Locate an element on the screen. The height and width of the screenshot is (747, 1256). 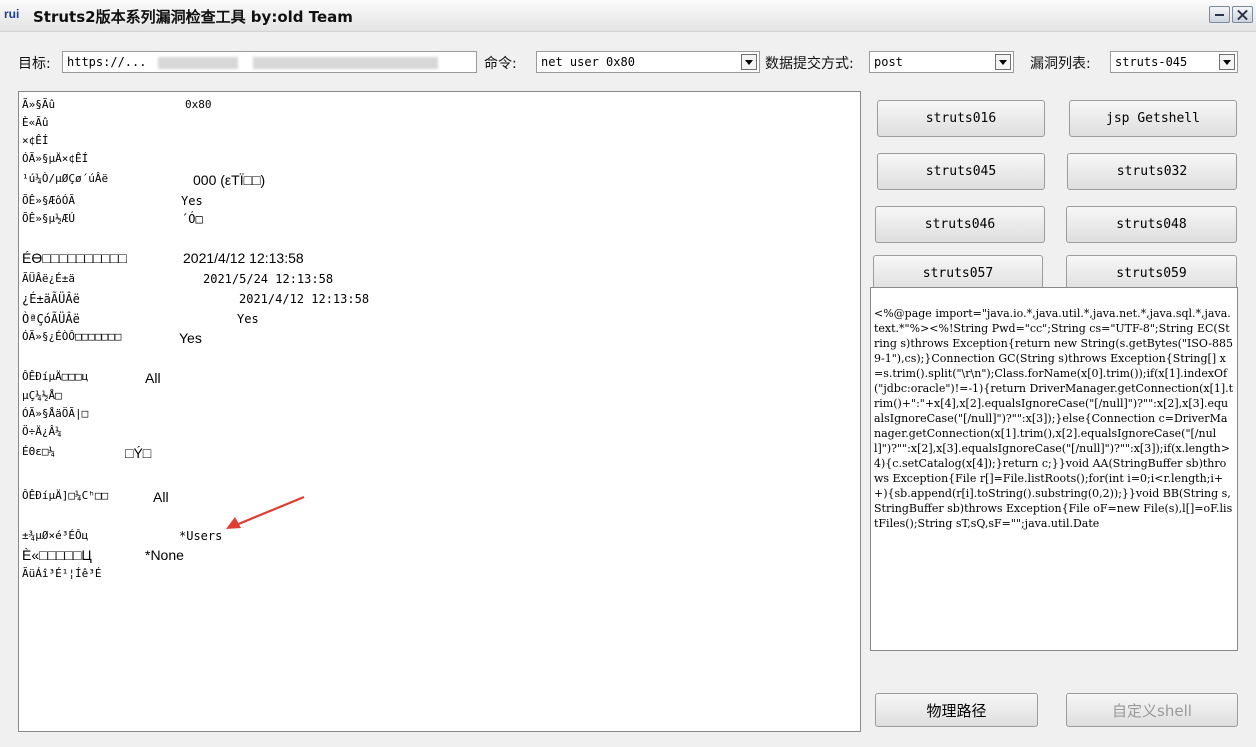
output-row-label: ÃÜÂë¿É±ä is located at coordinates (48, 278).